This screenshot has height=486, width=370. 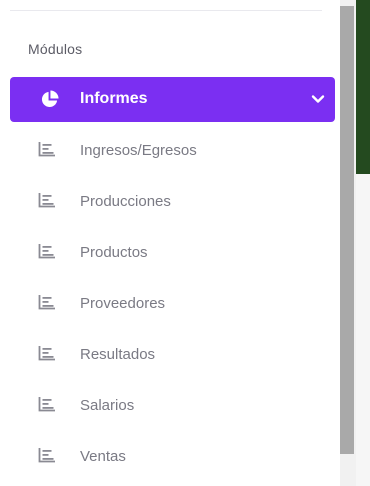 What do you see at coordinates (125, 201) in the screenshot?
I see `sidebar-item-label: Producciones` at bounding box center [125, 201].